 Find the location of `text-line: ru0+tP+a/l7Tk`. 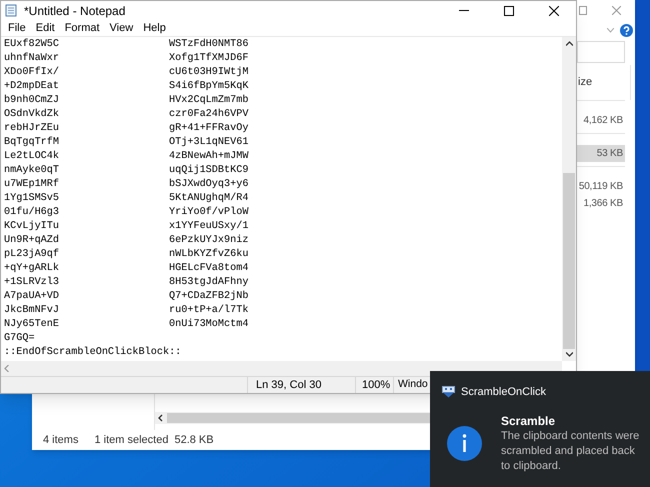

text-line: ru0+tP+a/l7Tk is located at coordinates (208, 311).